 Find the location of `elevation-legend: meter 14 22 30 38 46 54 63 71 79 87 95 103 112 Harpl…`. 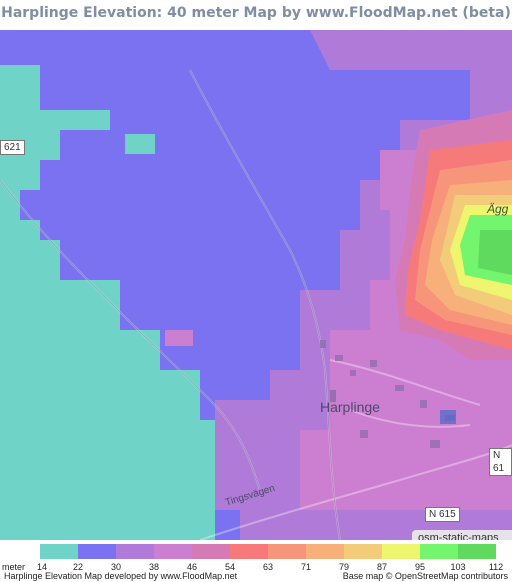

elevation-legend: meter 14 22 30 38 46 54 63 71 79 87 95 103 112 Harpl… is located at coordinates (256, 561).